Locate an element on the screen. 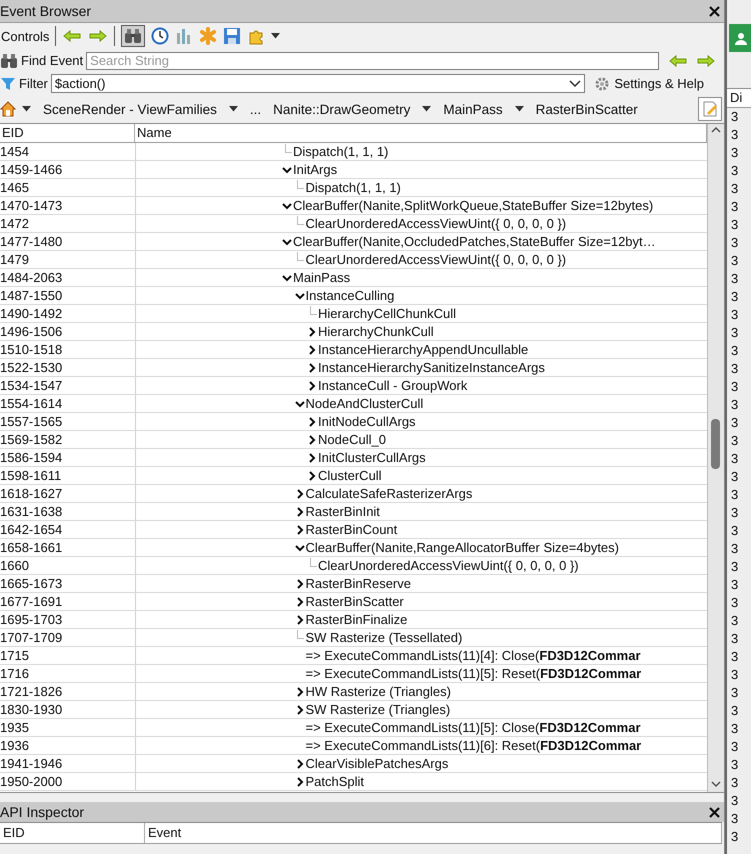 Image resolution: width=751 pixels, height=854 pixels. event-name: InitArgs is located at coordinates (315, 169).